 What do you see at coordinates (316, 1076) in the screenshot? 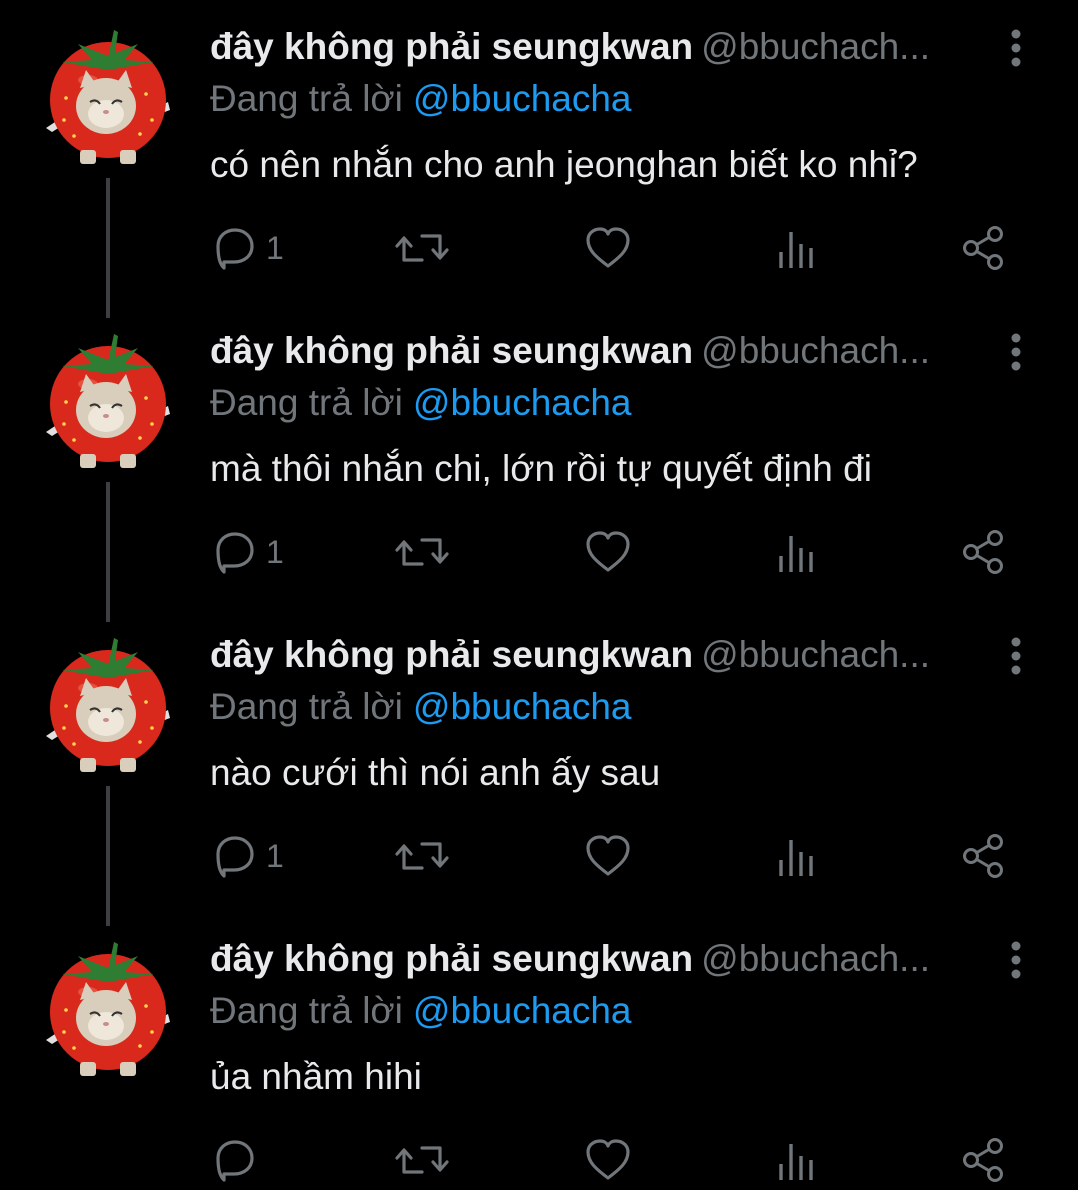
I see `tweet-text: ủa nhầm hihi` at bounding box center [316, 1076].